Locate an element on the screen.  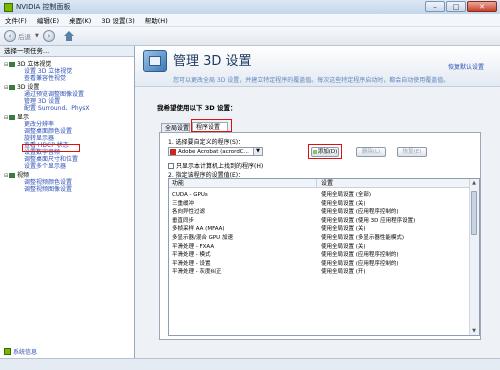
table-row: 平滑处理 - 灰度纠正 使用全局设置 (开) is located at coordinates (320, 272).